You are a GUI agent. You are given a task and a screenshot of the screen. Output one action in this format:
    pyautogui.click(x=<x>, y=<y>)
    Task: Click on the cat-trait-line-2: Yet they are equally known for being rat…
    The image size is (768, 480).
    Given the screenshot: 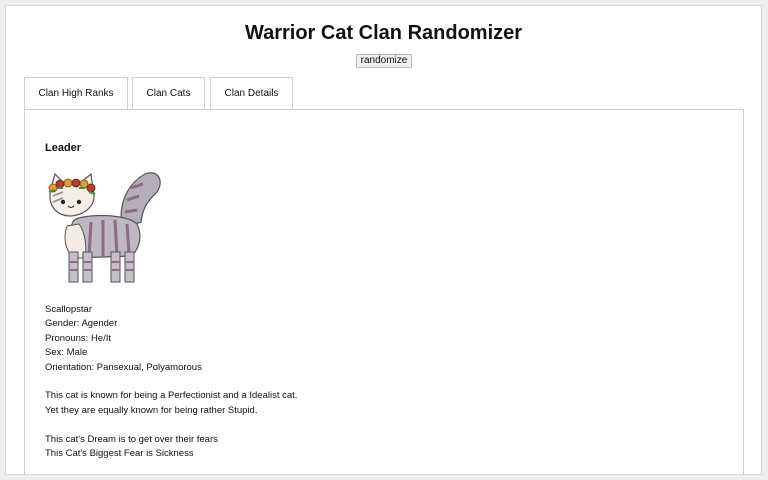 What is the action you would take?
    pyautogui.click(x=151, y=410)
    